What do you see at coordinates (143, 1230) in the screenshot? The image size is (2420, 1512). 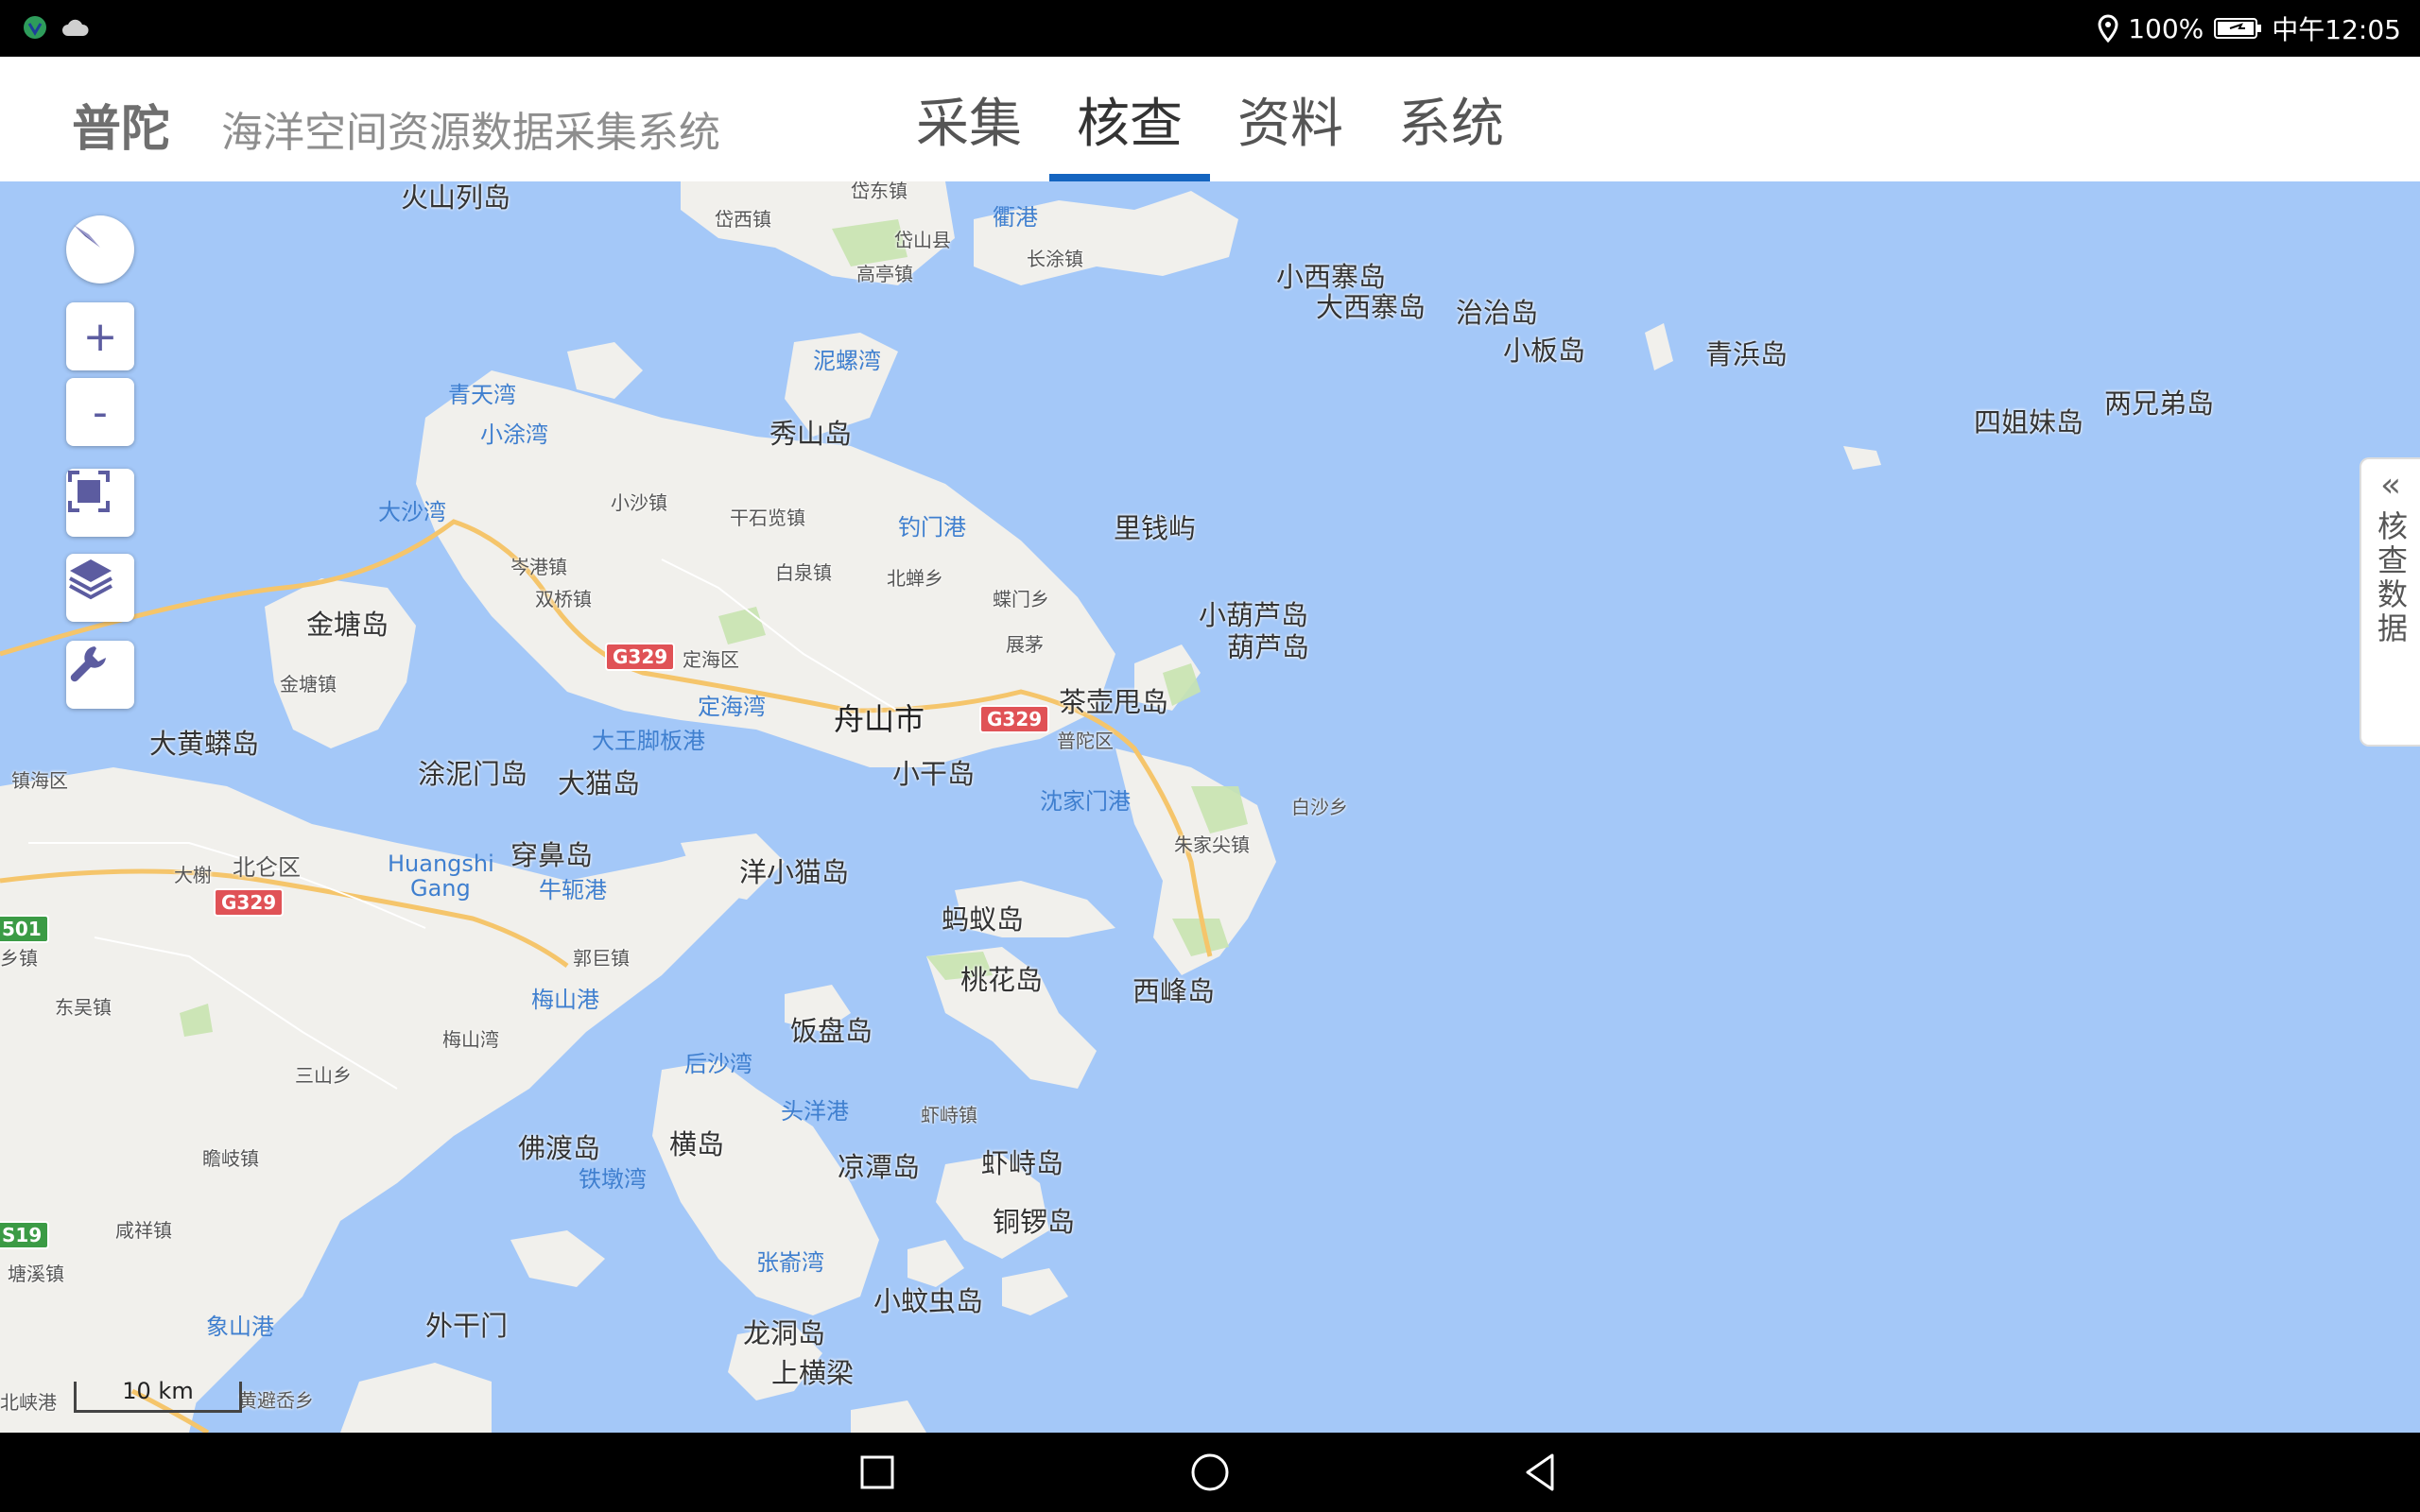 I see `map-label: 咸祥镇` at bounding box center [143, 1230].